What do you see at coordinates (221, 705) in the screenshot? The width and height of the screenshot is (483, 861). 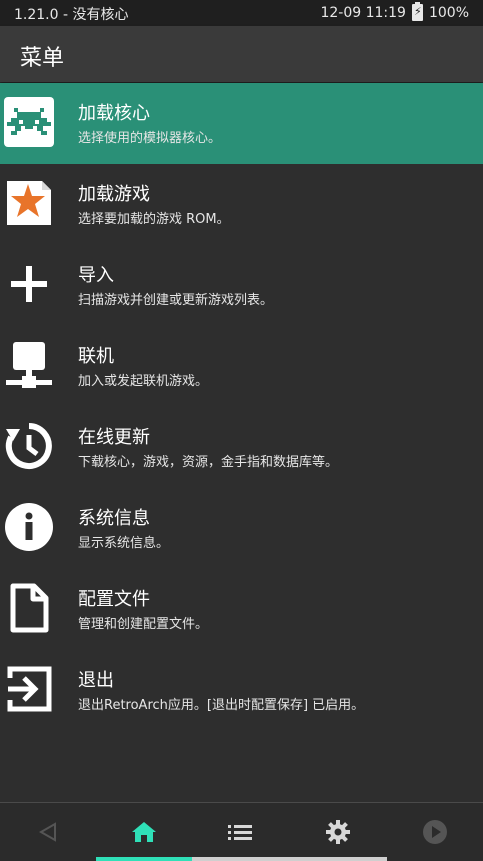 I see `menu-item-description: 退出RetroArch应用。[退出时配置保存] 已启用。` at bounding box center [221, 705].